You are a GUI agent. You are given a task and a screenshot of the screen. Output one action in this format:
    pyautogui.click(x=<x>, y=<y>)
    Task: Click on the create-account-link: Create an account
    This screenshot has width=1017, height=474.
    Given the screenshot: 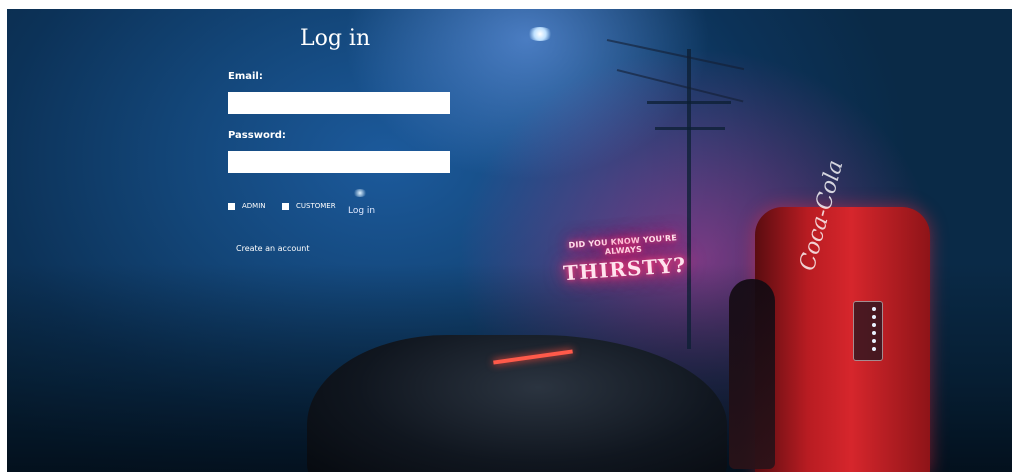 What is the action you would take?
    pyautogui.click(x=273, y=248)
    